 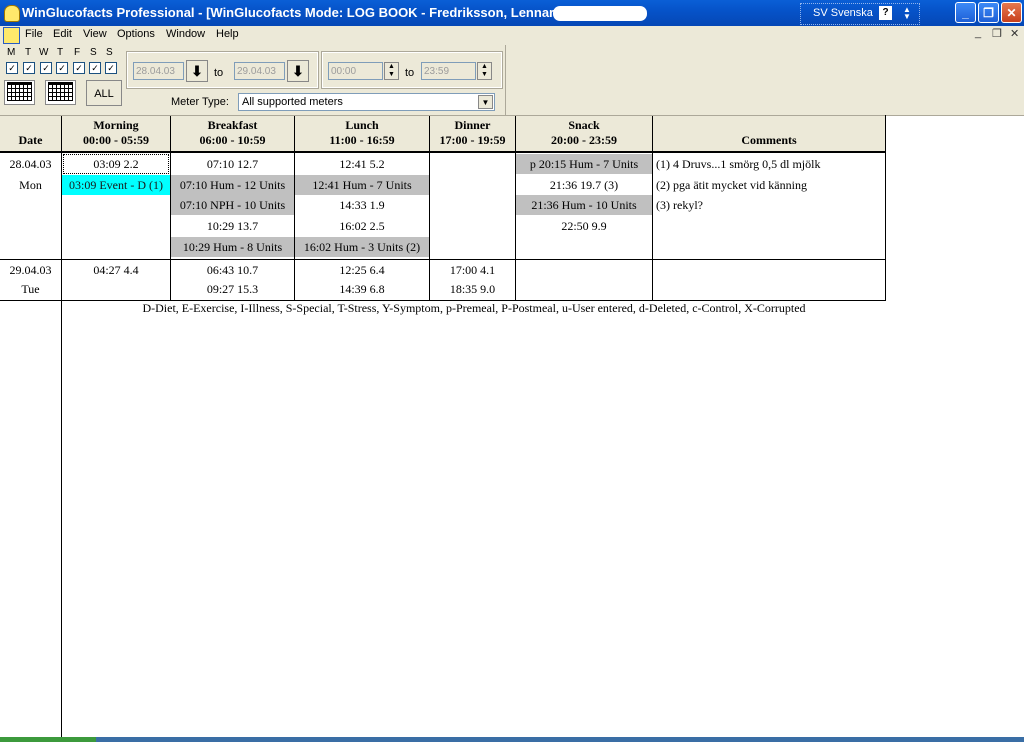 I want to click on date-to-field: 29.04.03, so click(x=259, y=71).